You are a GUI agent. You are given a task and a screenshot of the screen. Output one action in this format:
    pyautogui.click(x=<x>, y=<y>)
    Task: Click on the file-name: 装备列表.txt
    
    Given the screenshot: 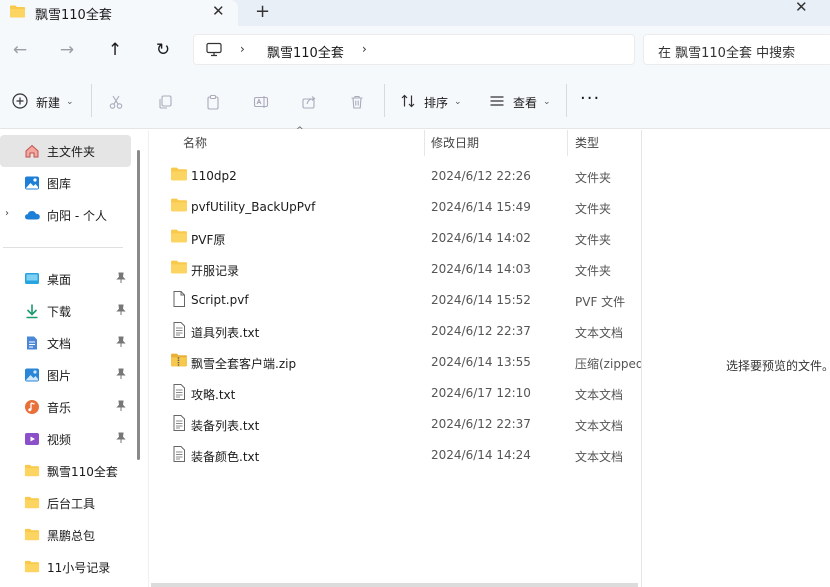 What is the action you would take?
    pyautogui.click(x=225, y=426)
    